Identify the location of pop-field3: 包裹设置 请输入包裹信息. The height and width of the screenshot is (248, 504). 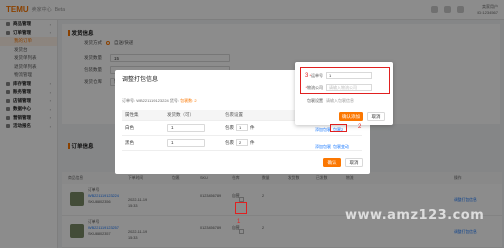
(327, 101).